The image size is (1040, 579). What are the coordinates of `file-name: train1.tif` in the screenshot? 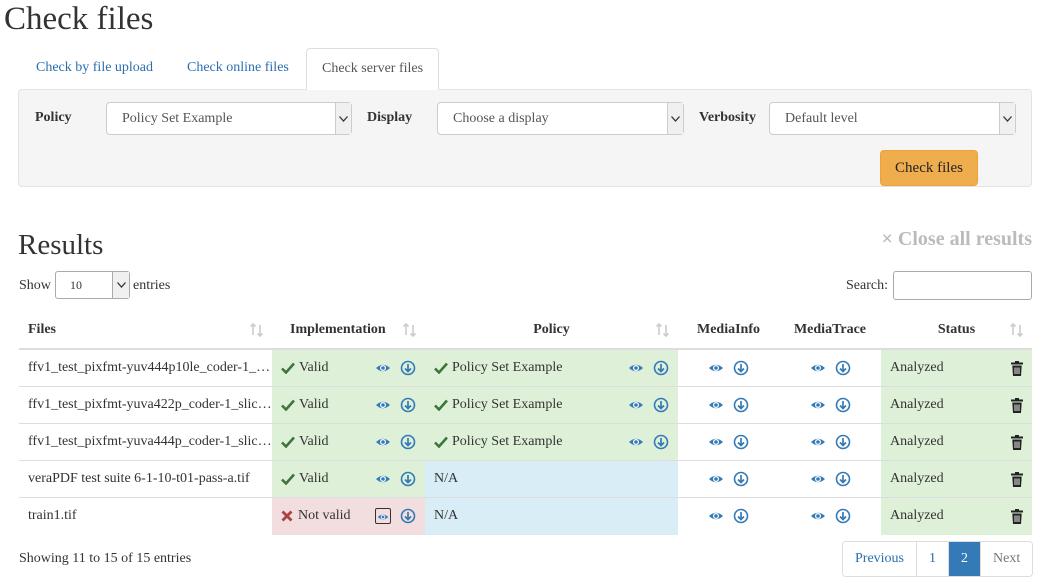 It's located at (145, 516).